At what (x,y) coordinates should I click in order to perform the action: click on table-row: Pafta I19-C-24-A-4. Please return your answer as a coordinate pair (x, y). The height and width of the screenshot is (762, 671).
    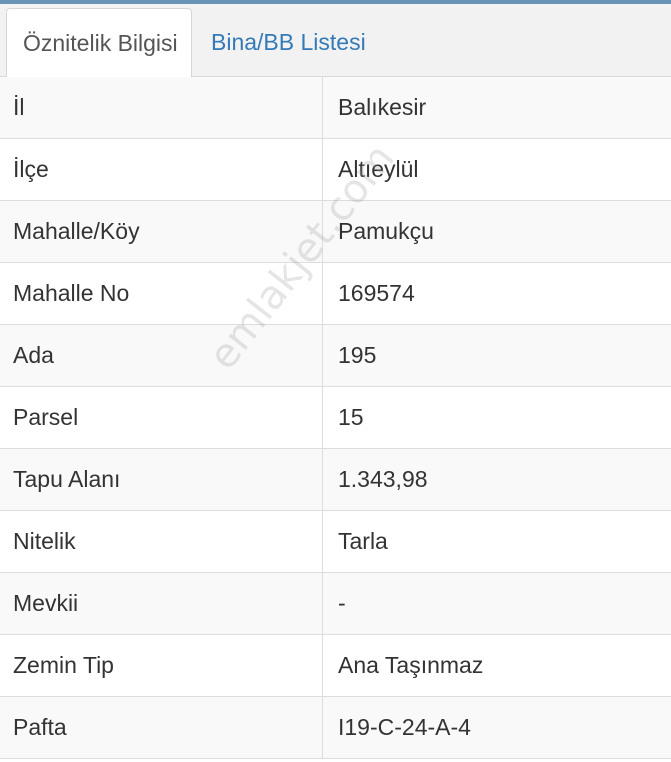
    Looking at the image, I should click on (335, 727).